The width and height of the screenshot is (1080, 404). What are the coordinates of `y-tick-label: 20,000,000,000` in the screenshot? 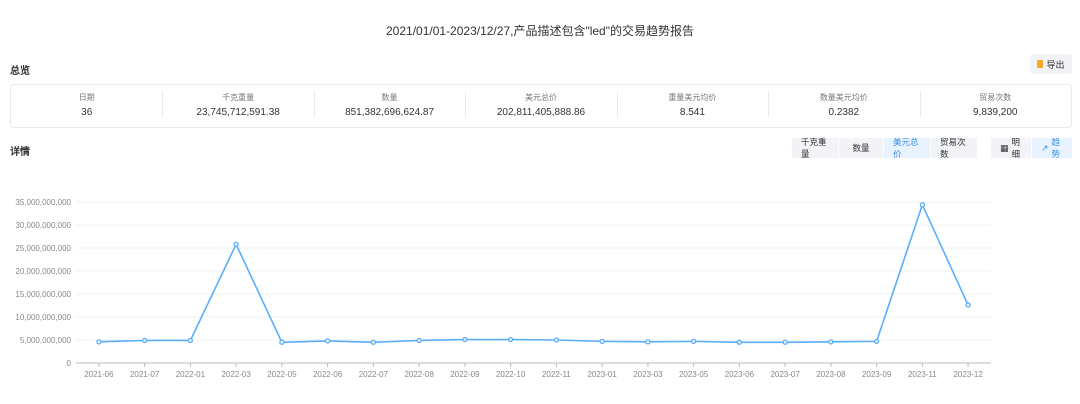 It's located at (43, 271).